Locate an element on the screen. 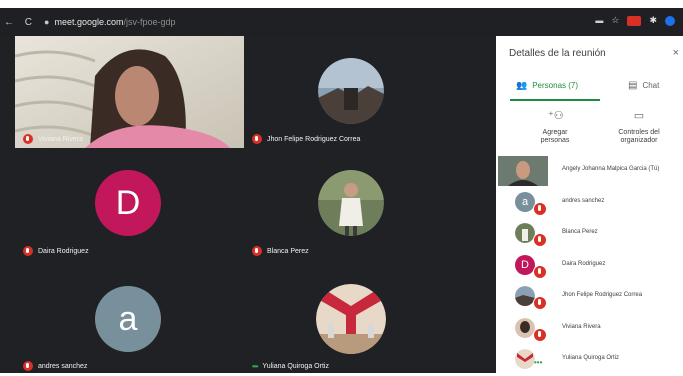 The image size is (683, 376). participant-tile: Blanca Perez is located at coordinates (359, 204).